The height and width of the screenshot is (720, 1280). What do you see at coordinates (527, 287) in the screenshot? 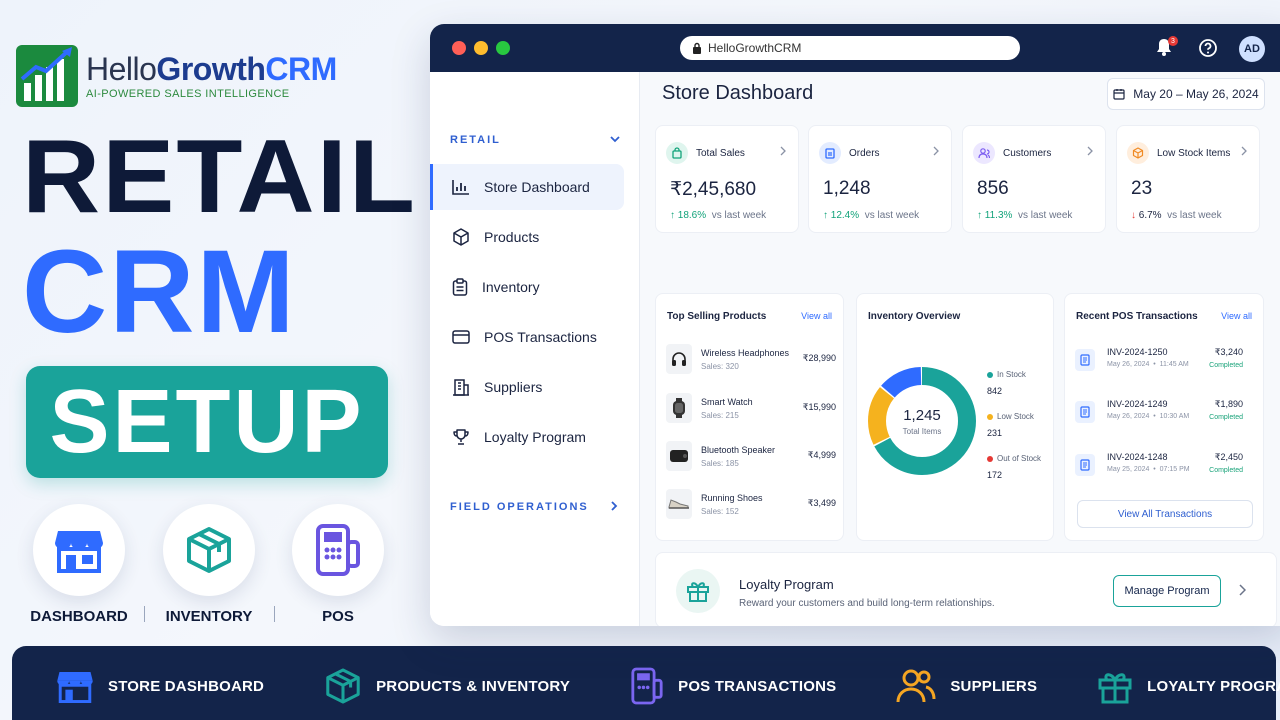
I see `sidebar-item-inventory: Inventory` at bounding box center [527, 287].